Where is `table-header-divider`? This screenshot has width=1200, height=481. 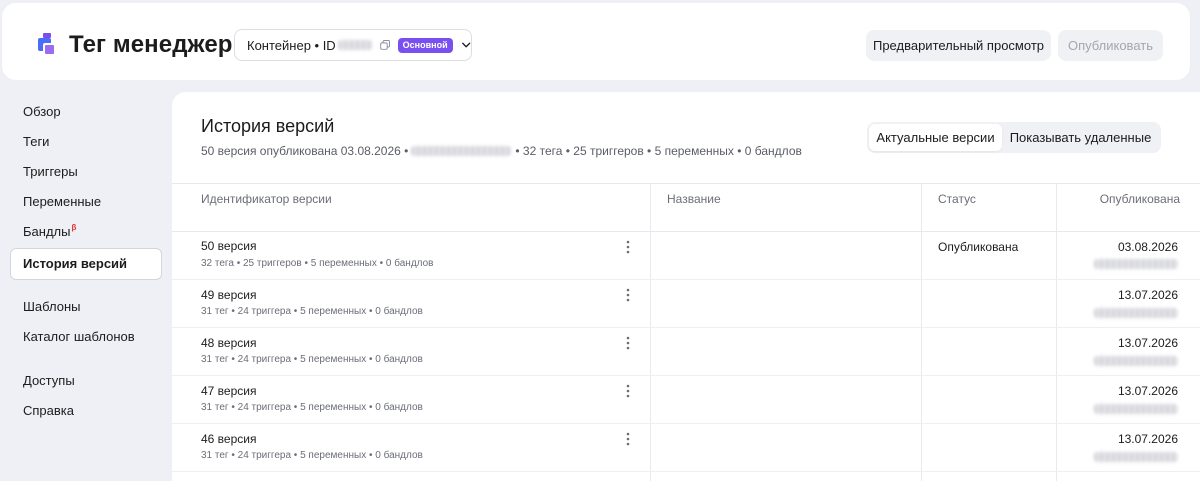
table-header-divider is located at coordinates (686, 231).